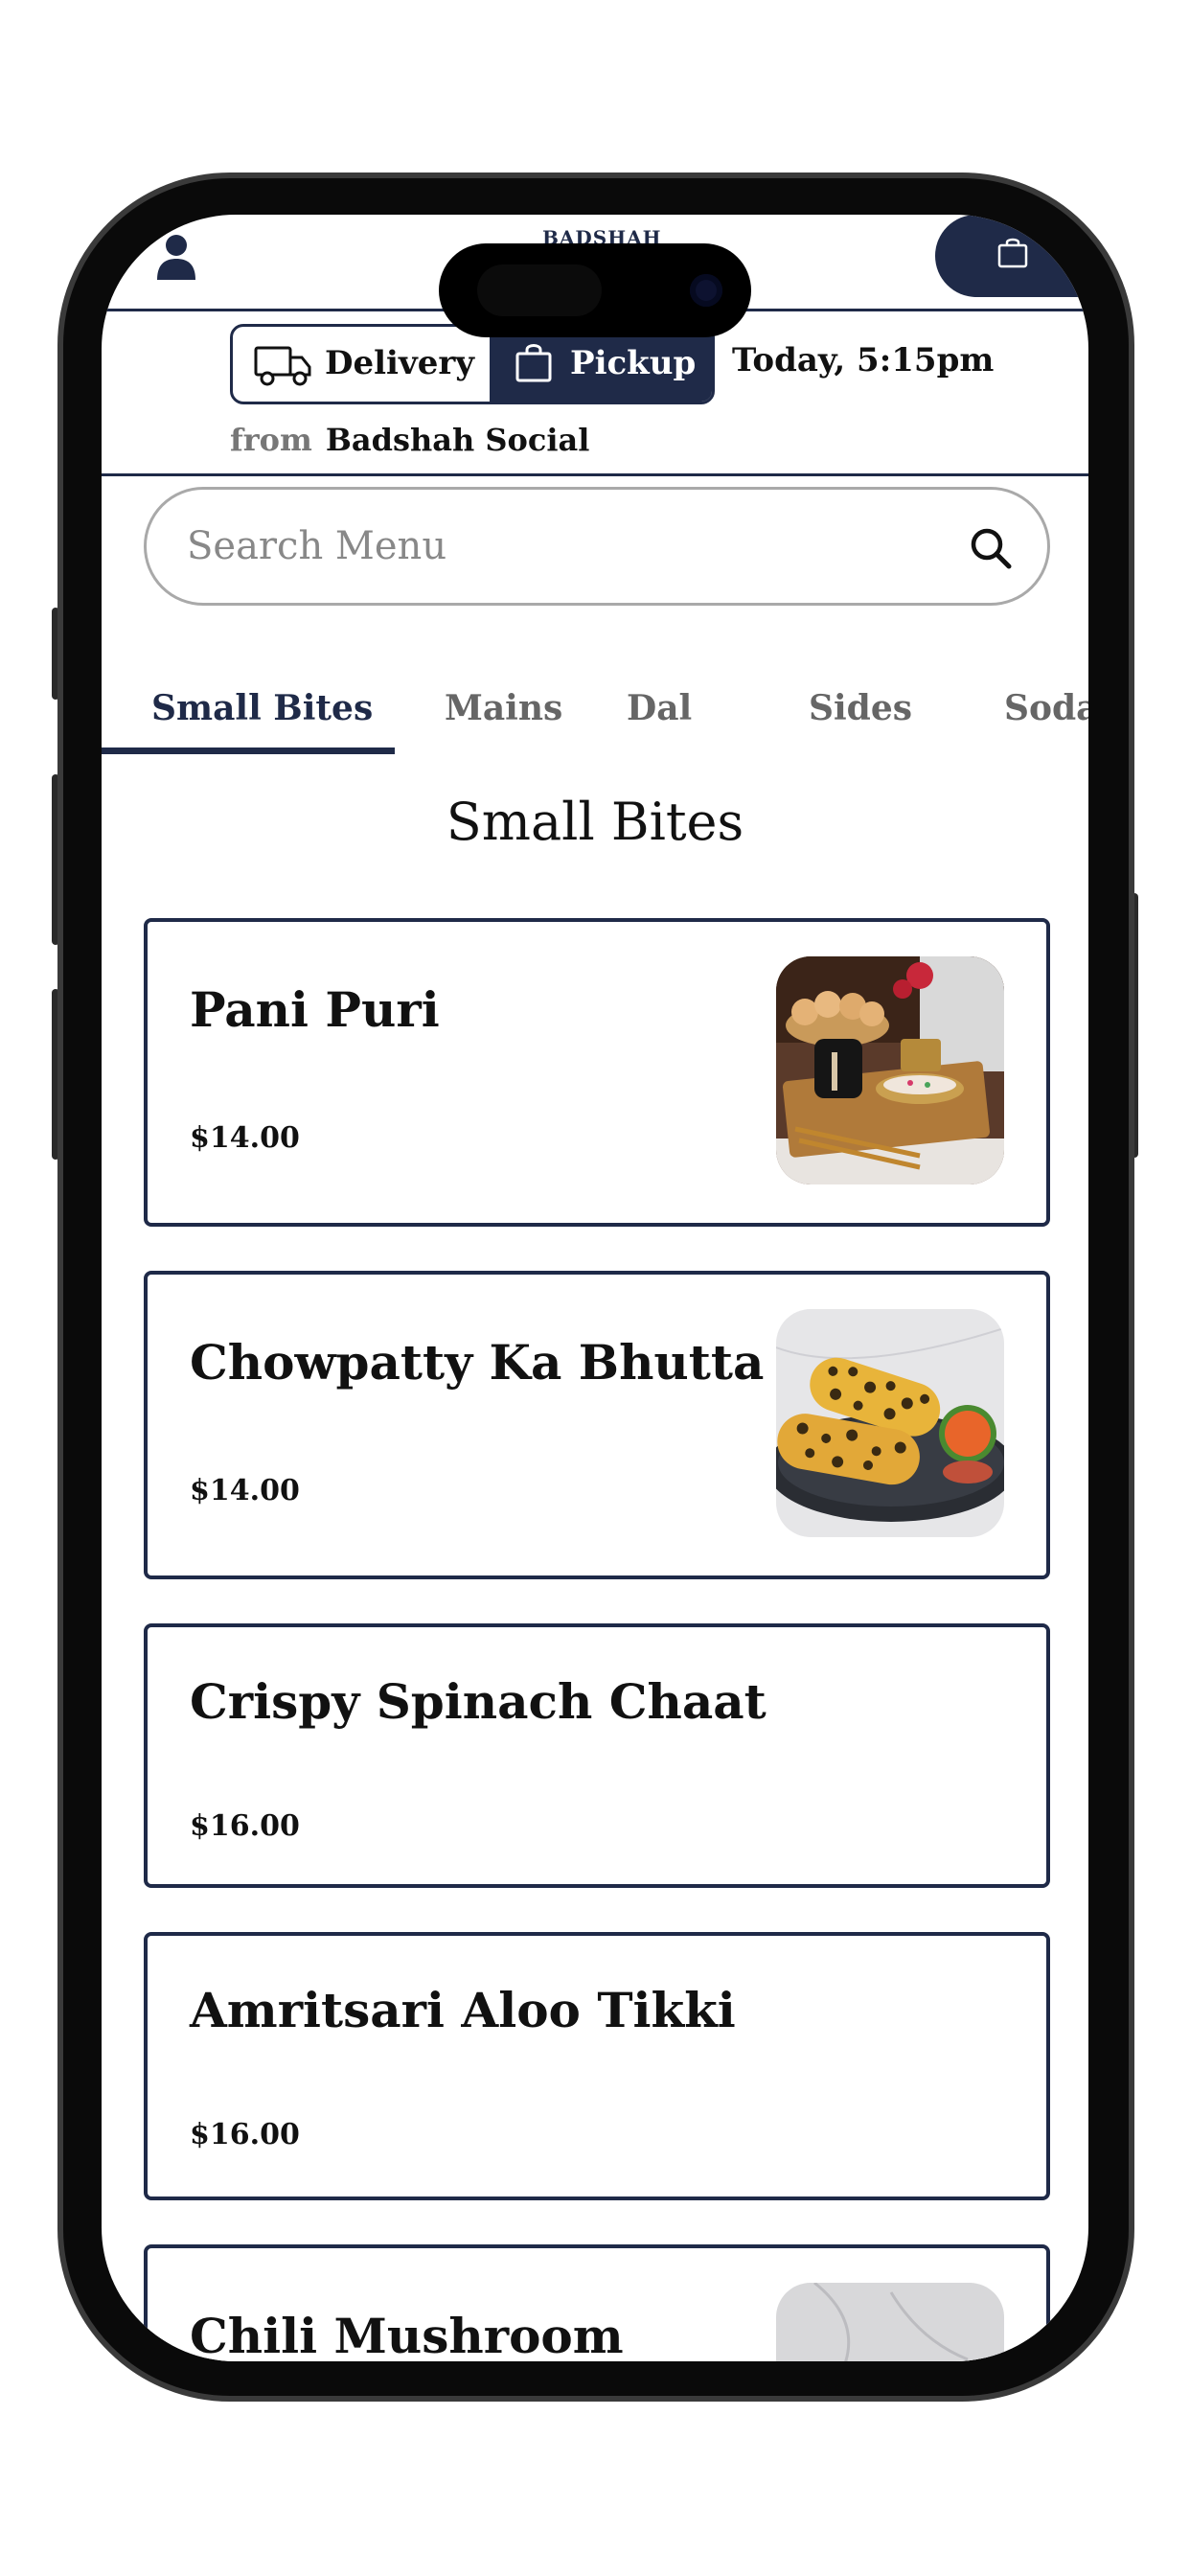 The image size is (1190, 2576). I want to click on shopping-bag-icon, so click(1013, 253).